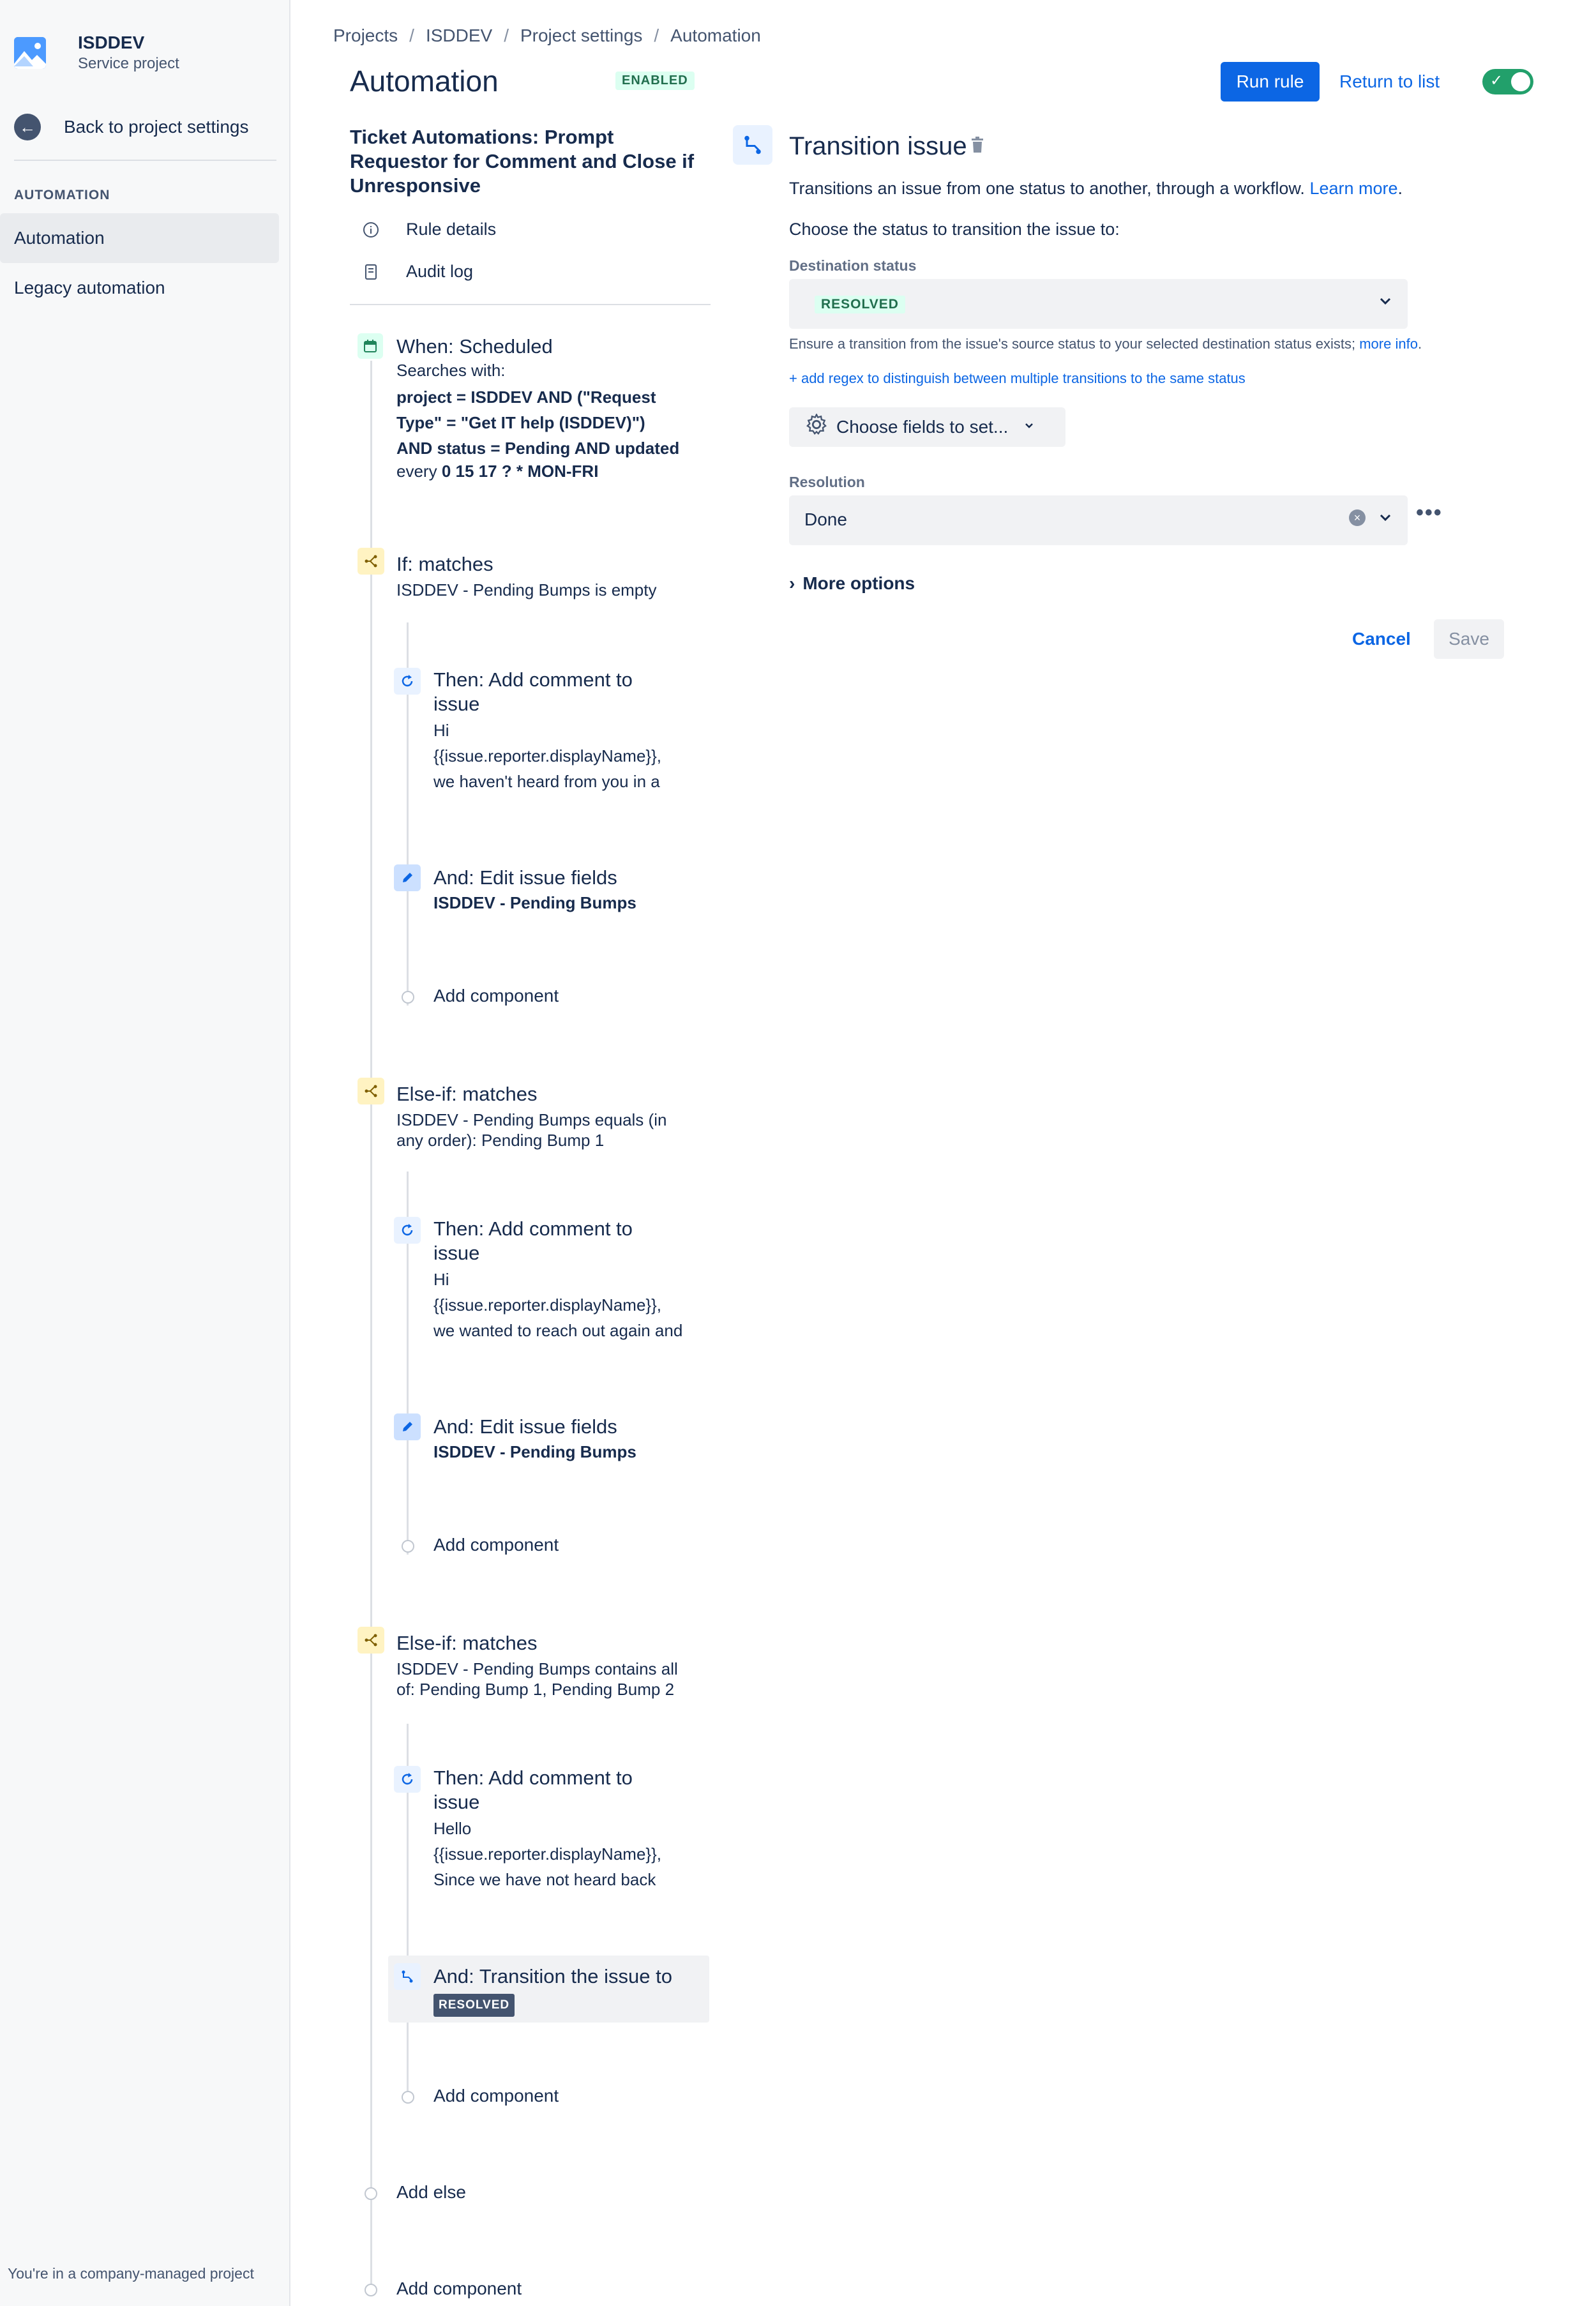 The height and width of the screenshot is (2306, 1596). What do you see at coordinates (459, 2289) in the screenshot?
I see `add-component-main-button: Add component` at bounding box center [459, 2289].